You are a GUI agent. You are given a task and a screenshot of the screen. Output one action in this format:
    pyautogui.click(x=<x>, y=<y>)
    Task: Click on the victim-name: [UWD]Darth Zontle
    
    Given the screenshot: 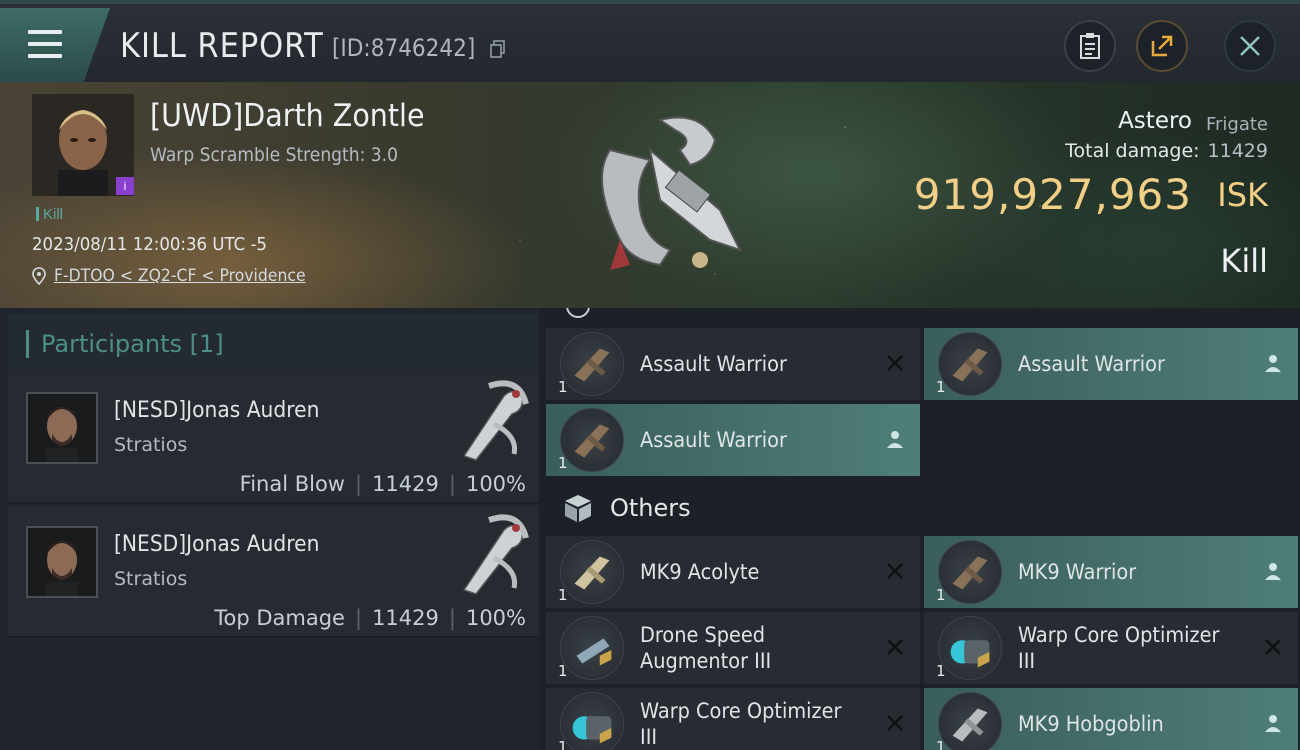 What is the action you would take?
    pyautogui.click(x=287, y=116)
    